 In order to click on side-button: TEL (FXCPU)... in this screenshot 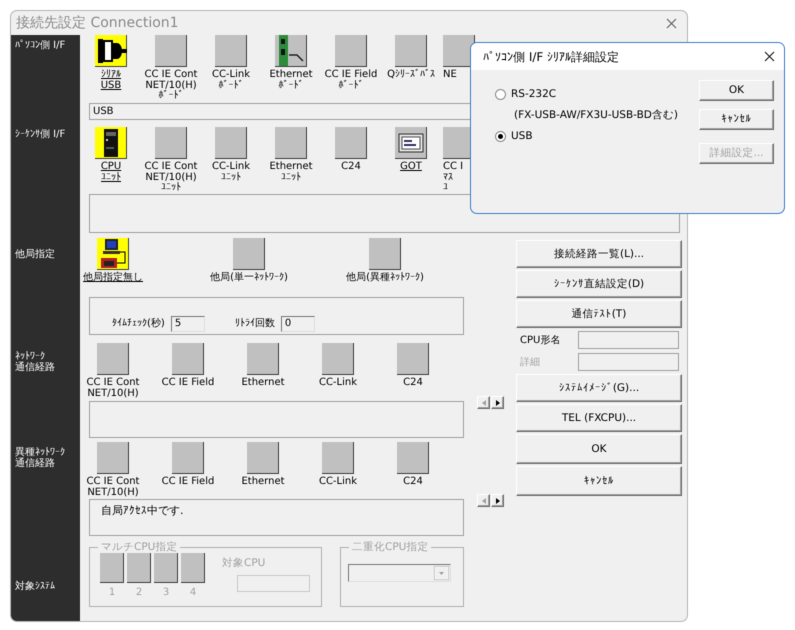, I will do `click(599, 418)`.